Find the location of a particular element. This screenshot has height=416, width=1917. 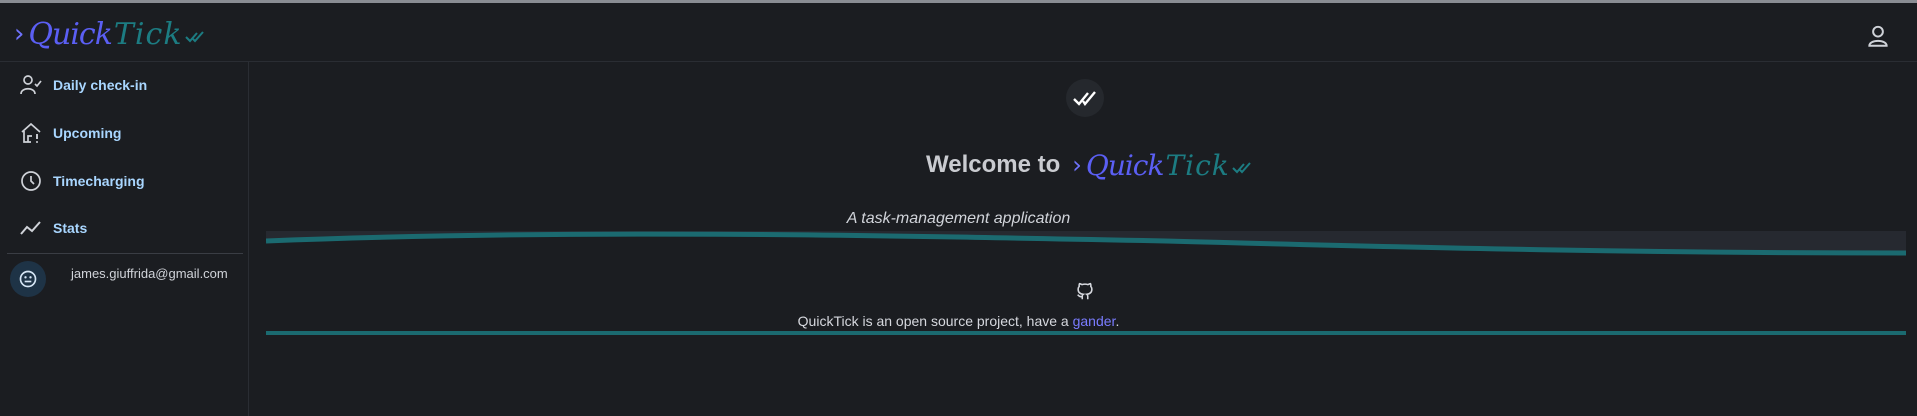

sidebar-item-stats: Stats is located at coordinates (124, 228).